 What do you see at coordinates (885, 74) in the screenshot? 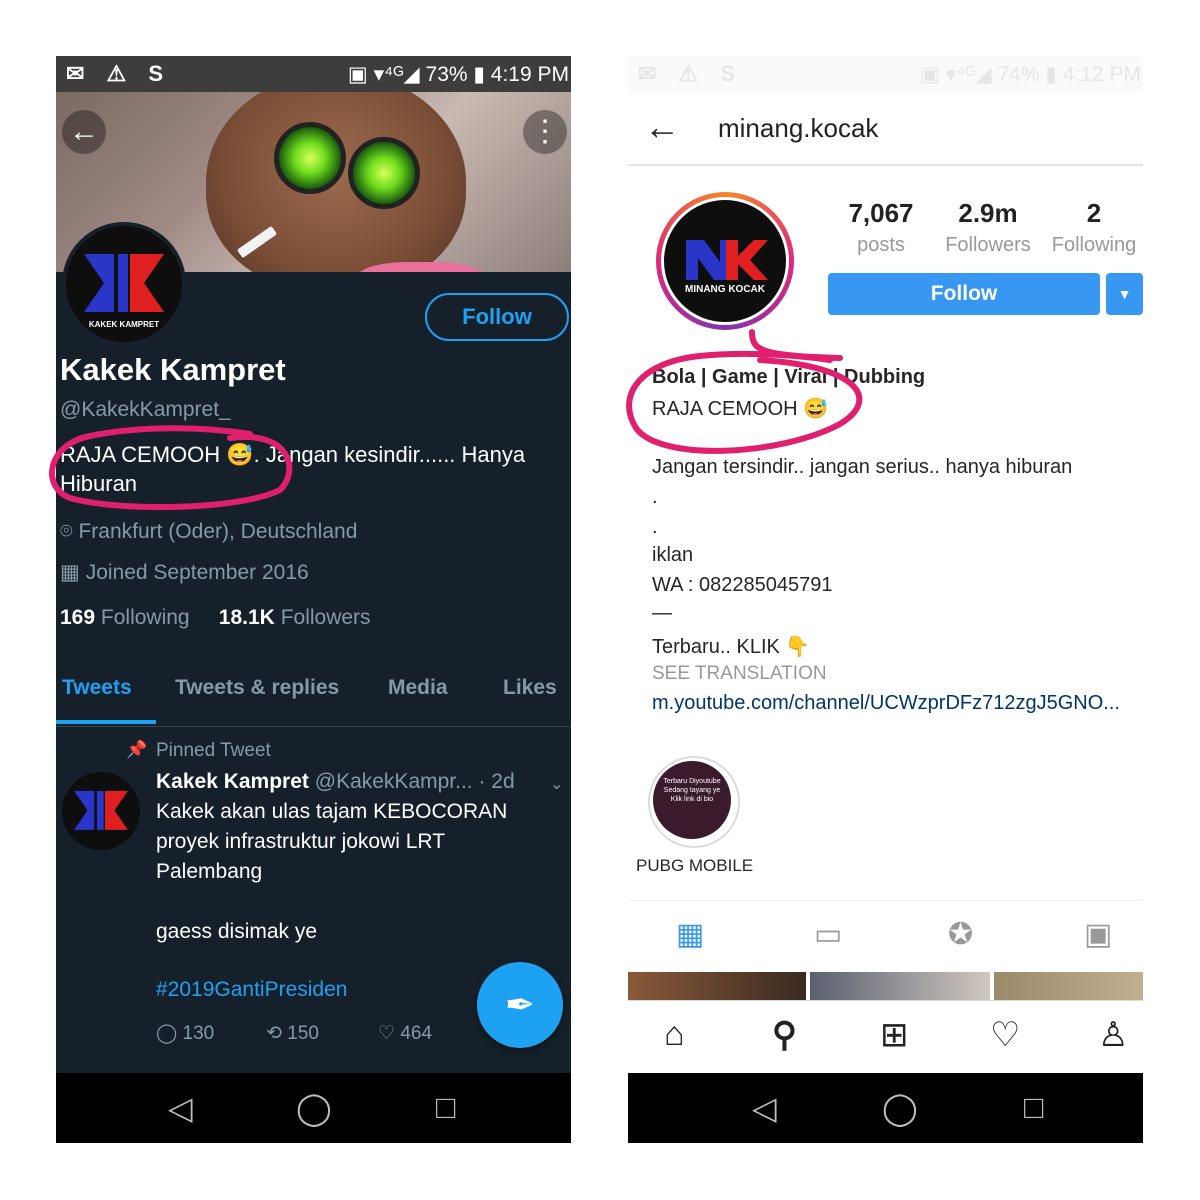
I see `status-bar: ✉ ⚠ S ▣ ▾⁴ᴳ◢ 74% ▮ 4:12 PM` at bounding box center [885, 74].